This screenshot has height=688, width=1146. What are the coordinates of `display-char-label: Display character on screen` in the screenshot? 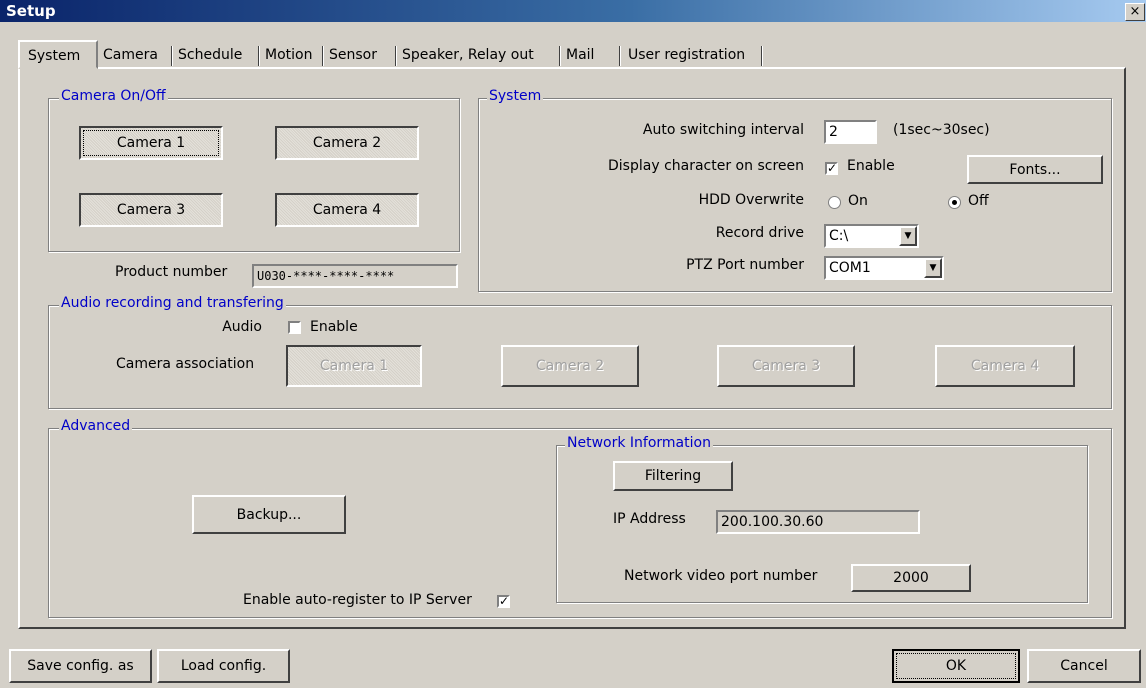 It's located at (706, 166).